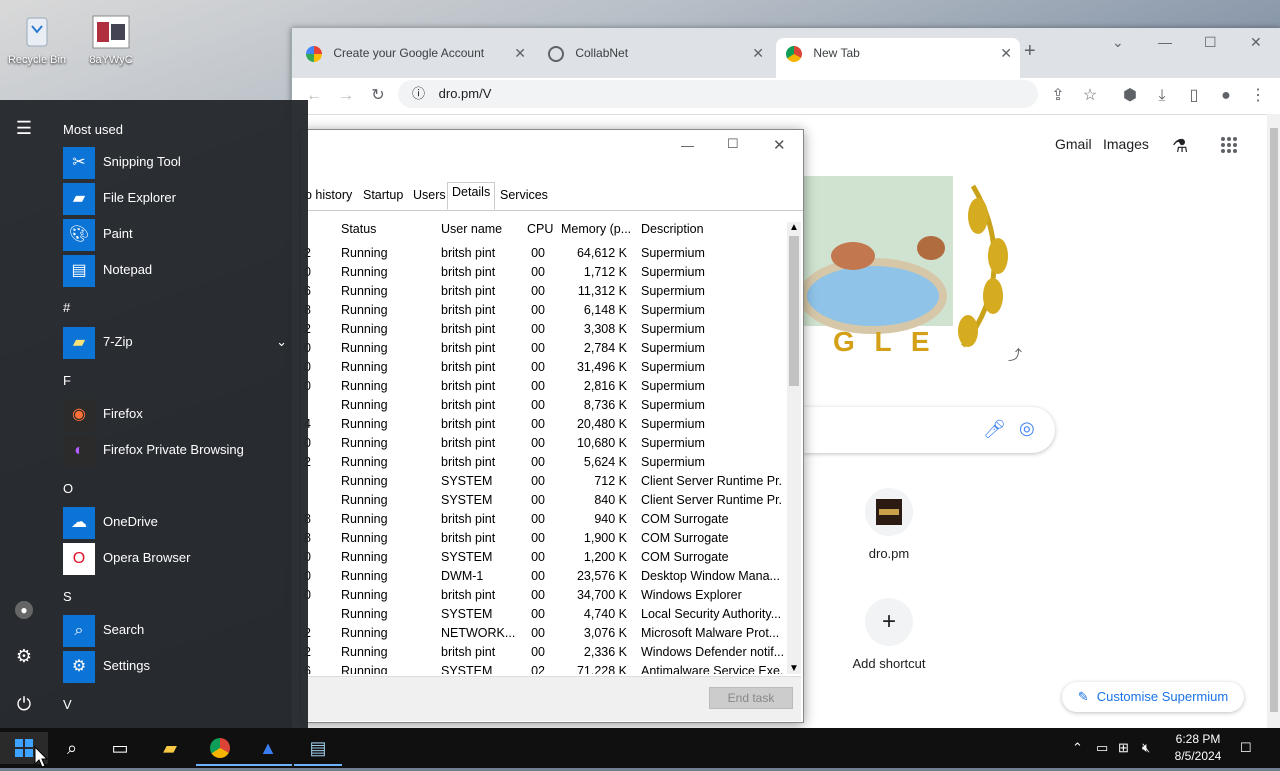 This screenshot has height=771, width=1280. Describe the element at coordinates (1126, 144) in the screenshot. I see `images-link: Images` at that location.